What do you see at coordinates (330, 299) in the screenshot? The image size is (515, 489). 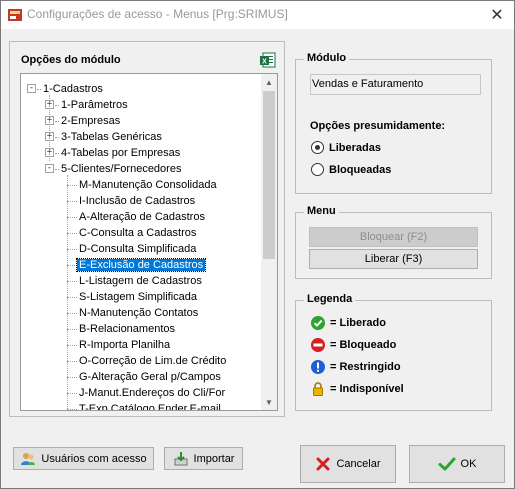 I see `legenda-group-title: Legenda` at bounding box center [330, 299].